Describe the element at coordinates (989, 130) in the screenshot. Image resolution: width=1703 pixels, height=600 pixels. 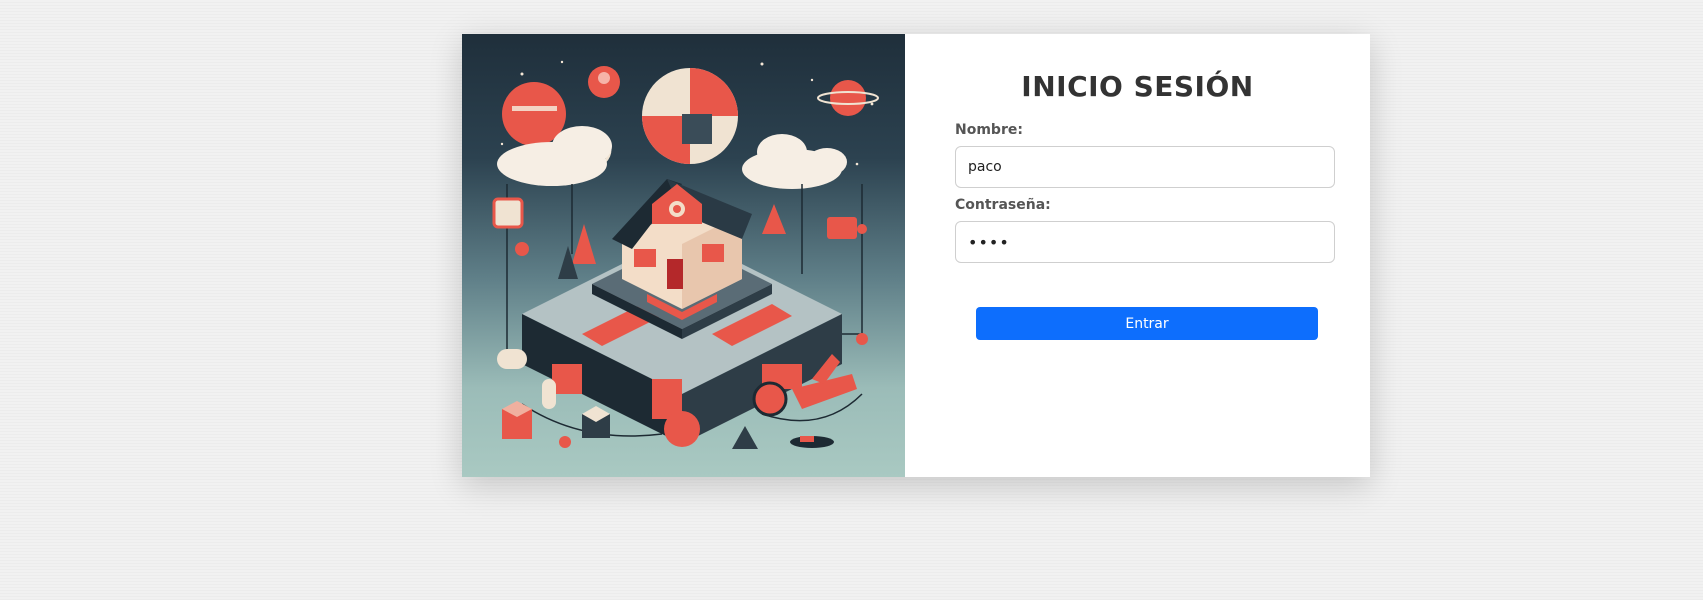
I see `name-label: Nombre:` at that location.